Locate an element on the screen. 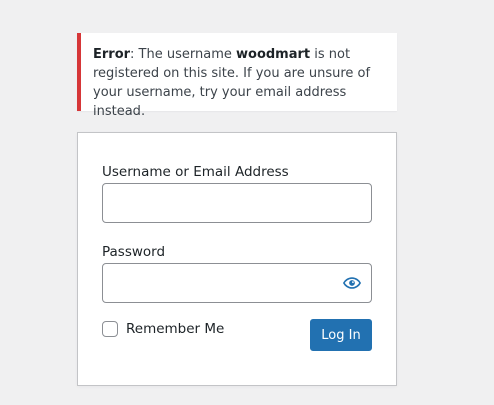  error-label: Error is located at coordinates (112, 54).